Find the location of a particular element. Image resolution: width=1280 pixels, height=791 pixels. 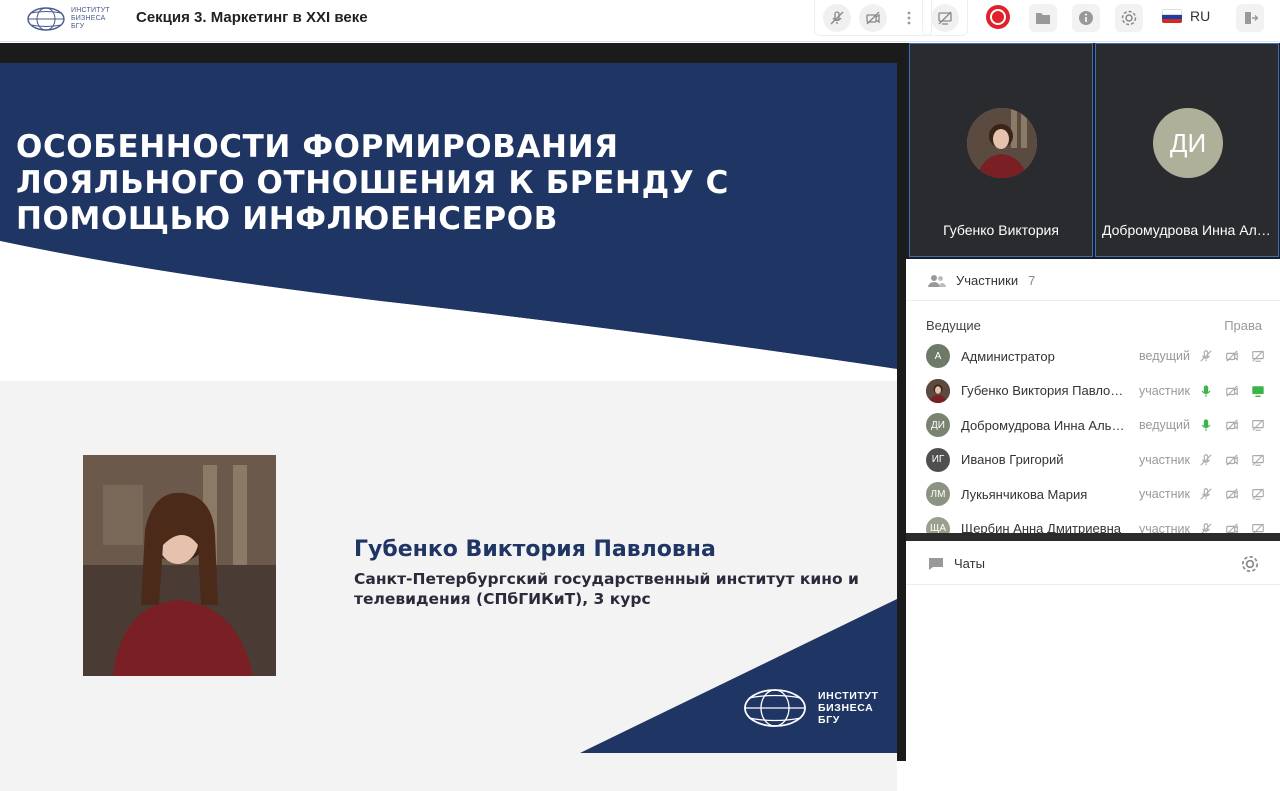

participant-row: Губенко Виктория Павловна участник is located at coordinates (1093, 391).